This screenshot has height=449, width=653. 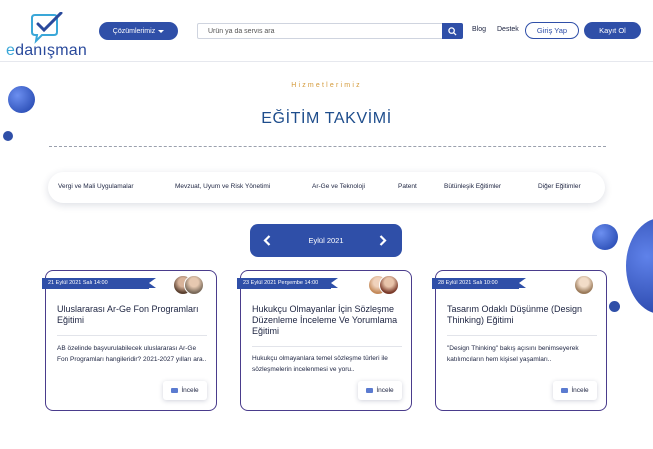 What do you see at coordinates (99, 283) in the screenshot?
I see `date-ribbon: 21 Eylül 2021 Salı 14:00` at bounding box center [99, 283].